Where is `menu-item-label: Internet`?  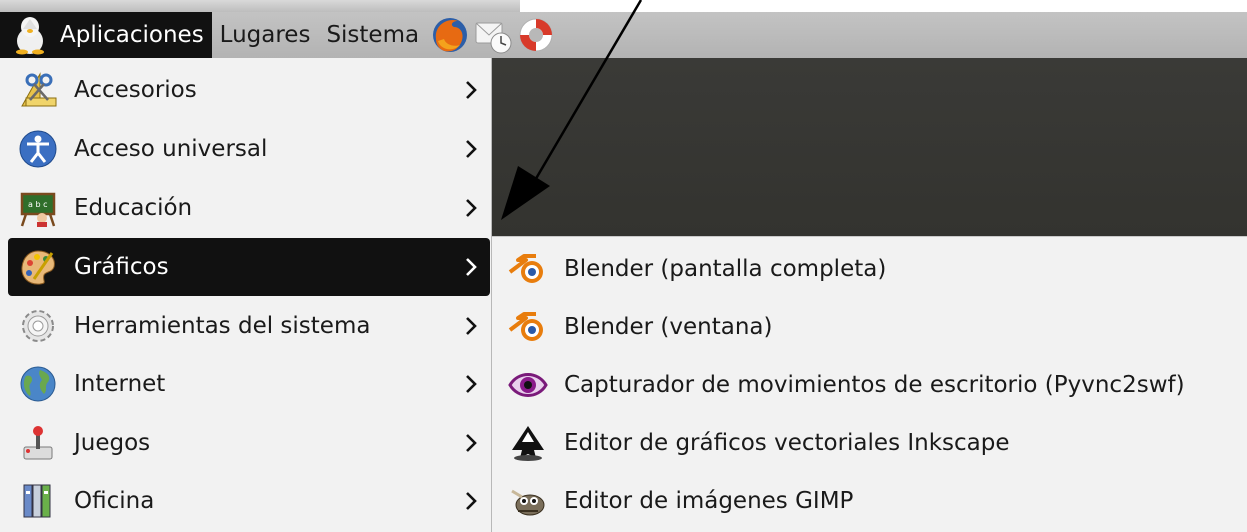
menu-item-label: Internet is located at coordinates (120, 384).